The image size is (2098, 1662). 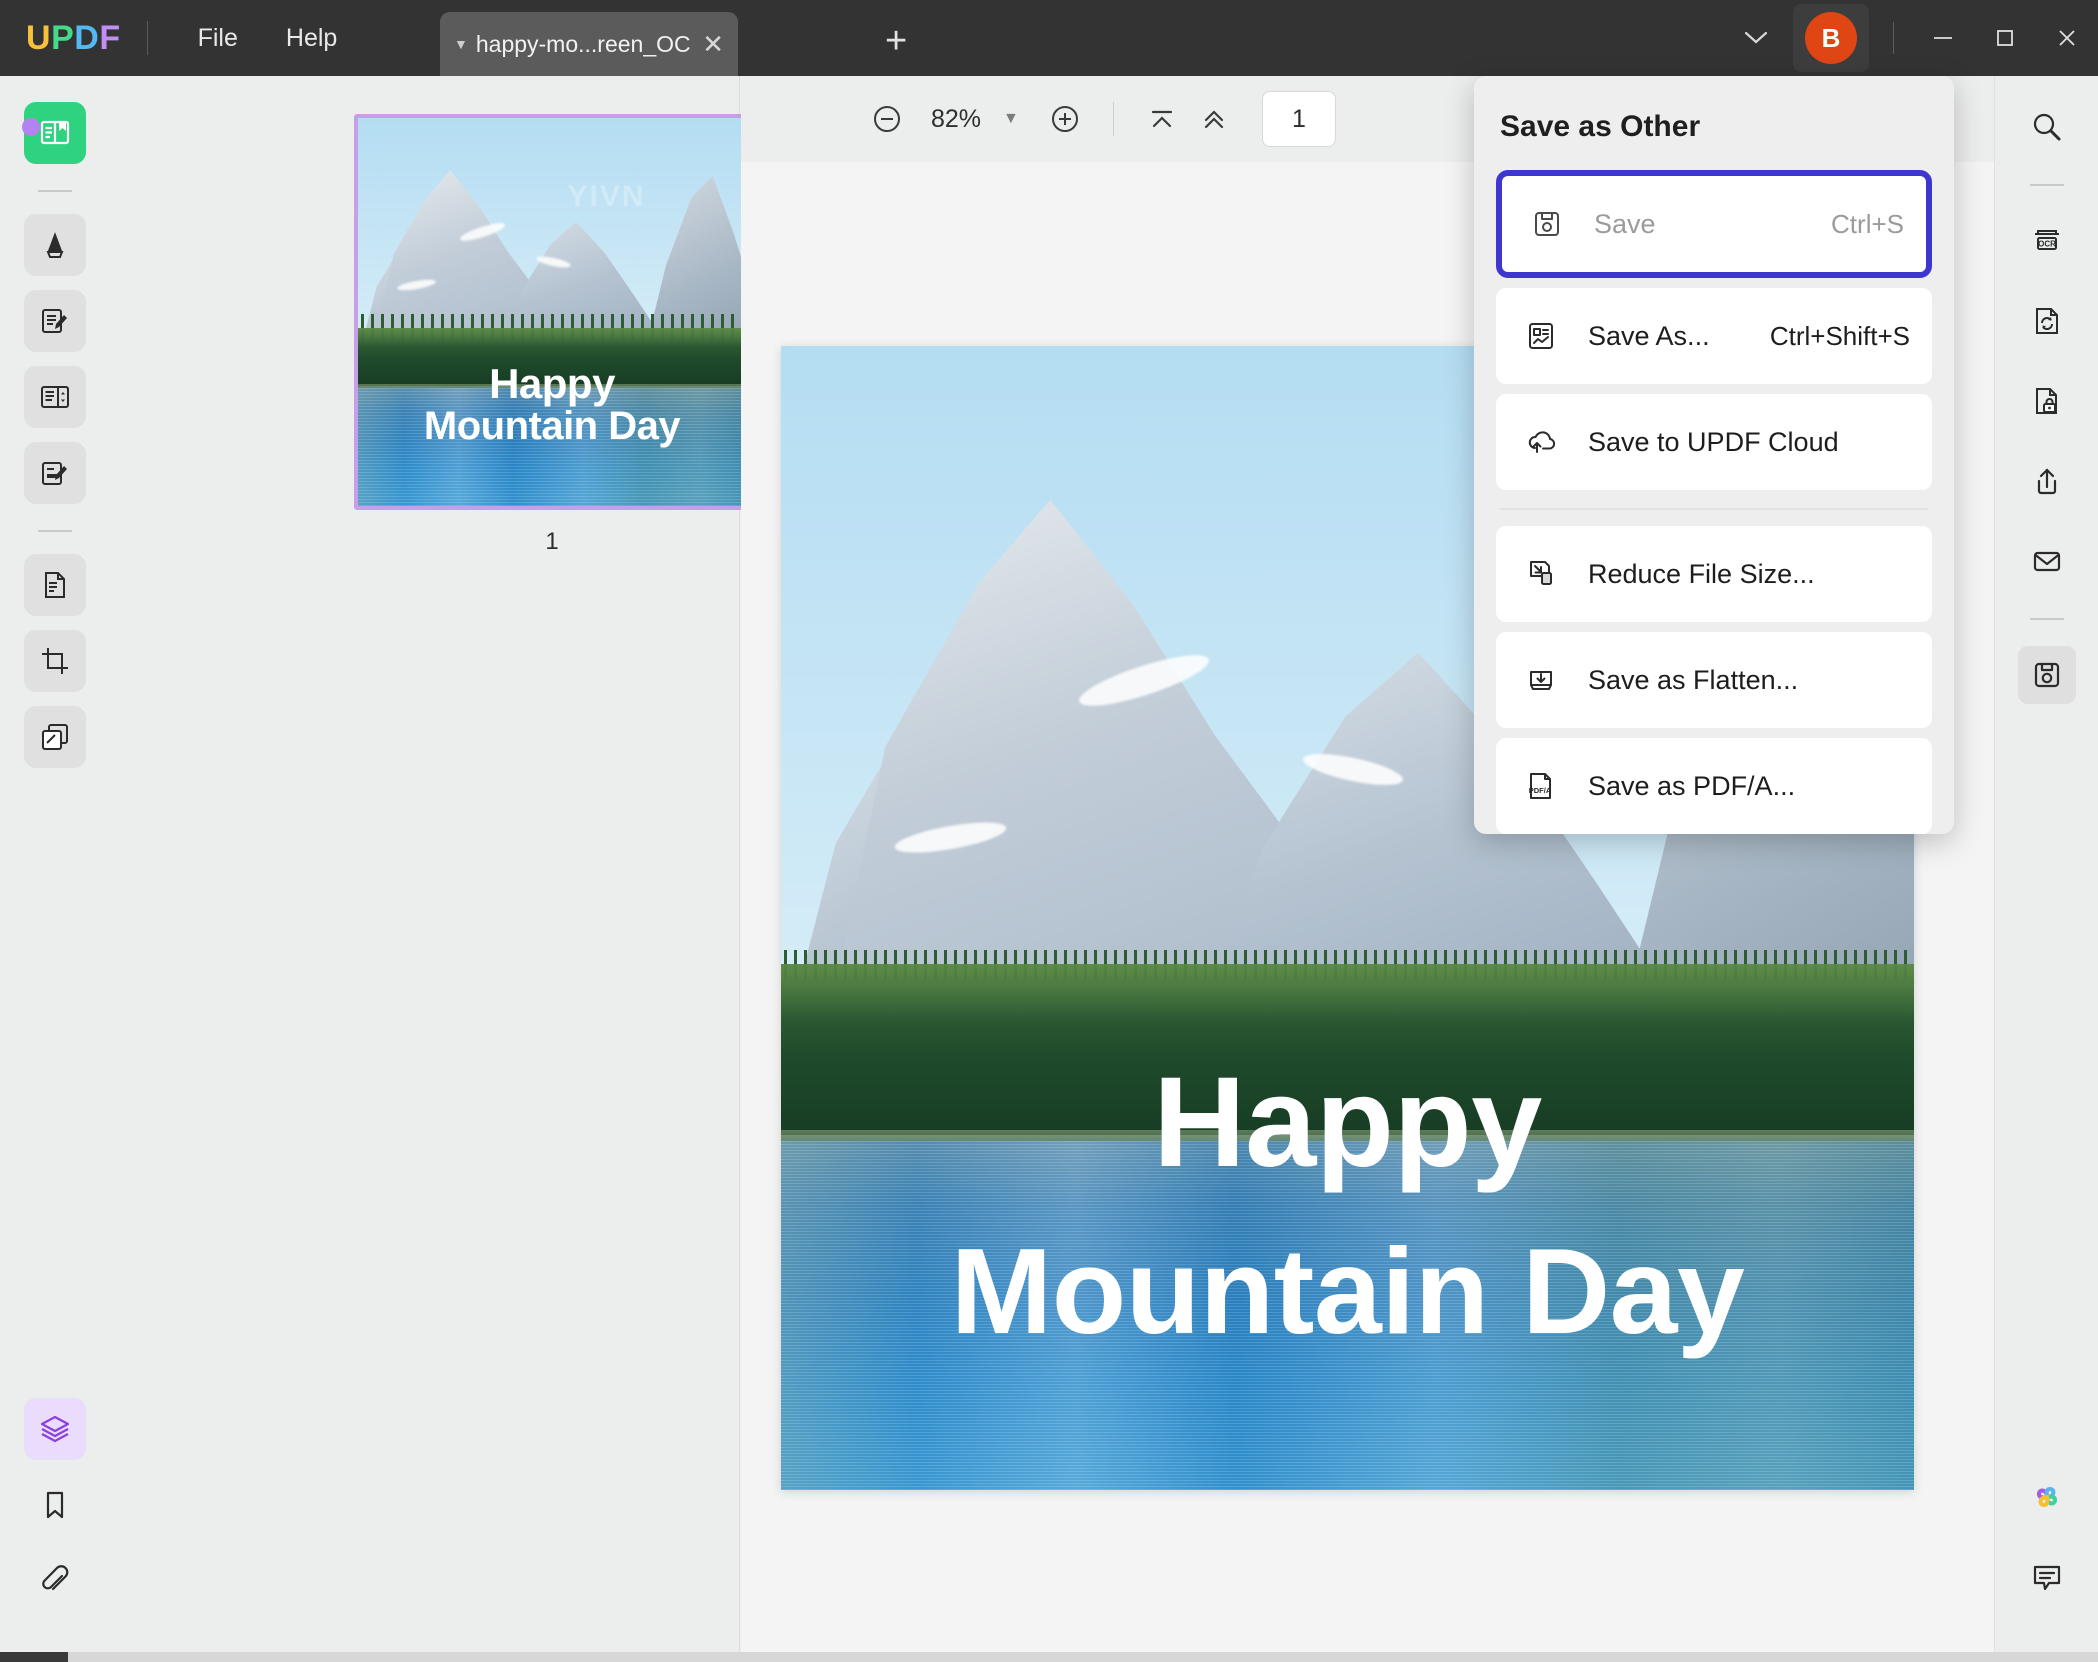 I want to click on avatar: B, so click(x=1831, y=38).